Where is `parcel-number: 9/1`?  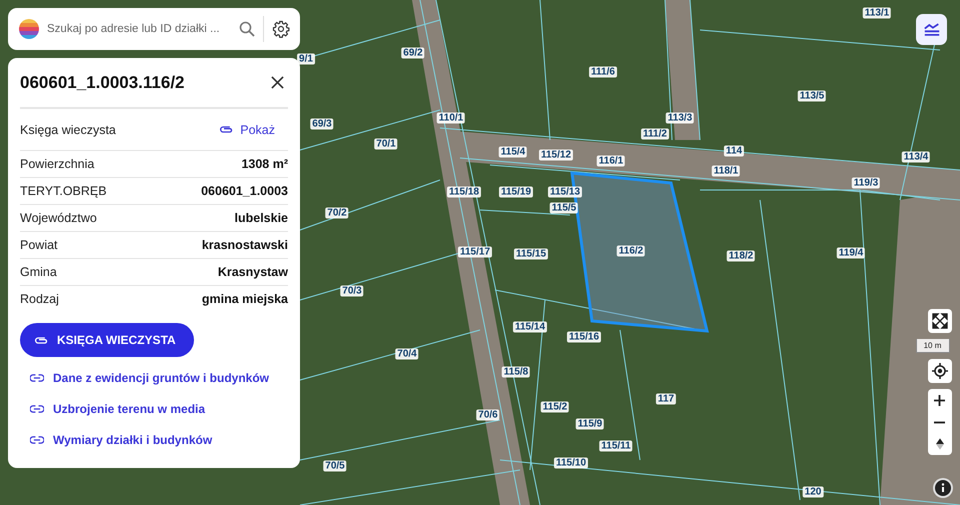
parcel-number: 9/1 is located at coordinates (306, 59).